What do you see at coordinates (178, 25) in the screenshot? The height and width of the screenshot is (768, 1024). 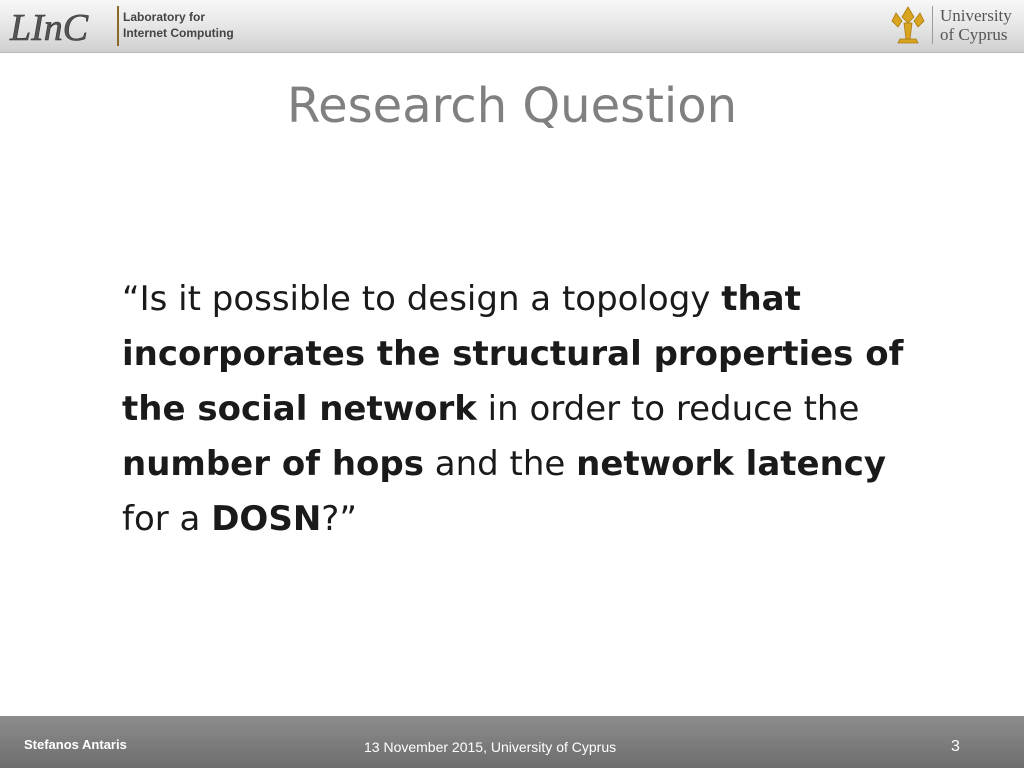 I see `lab-name: Laboratory for Internet Computing` at bounding box center [178, 25].